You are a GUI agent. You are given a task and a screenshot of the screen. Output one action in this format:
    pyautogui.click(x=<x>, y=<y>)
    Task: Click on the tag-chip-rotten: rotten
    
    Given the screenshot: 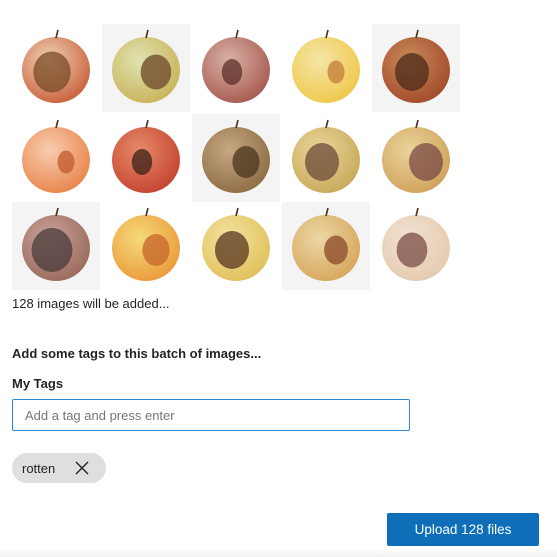 What is the action you would take?
    pyautogui.click(x=59, y=468)
    